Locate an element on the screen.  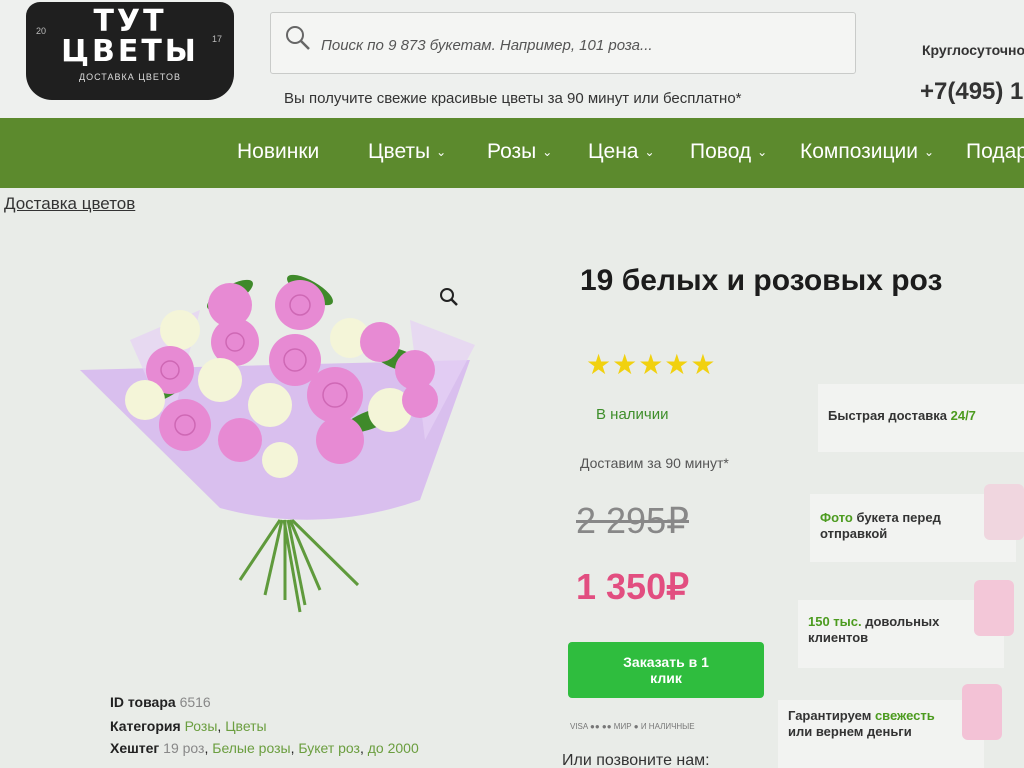
advantage-text-part: или вернем деньги is located at coordinates (850, 731).